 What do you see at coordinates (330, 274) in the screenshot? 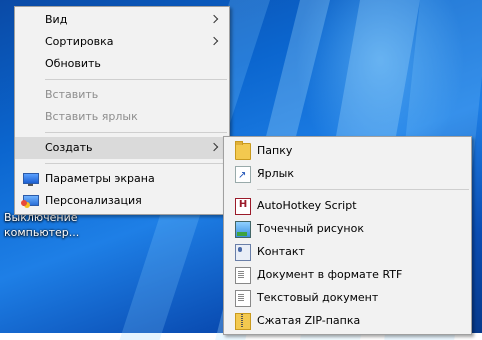
I see `submenu-item-label: Документ в формате RTF` at bounding box center [330, 274].